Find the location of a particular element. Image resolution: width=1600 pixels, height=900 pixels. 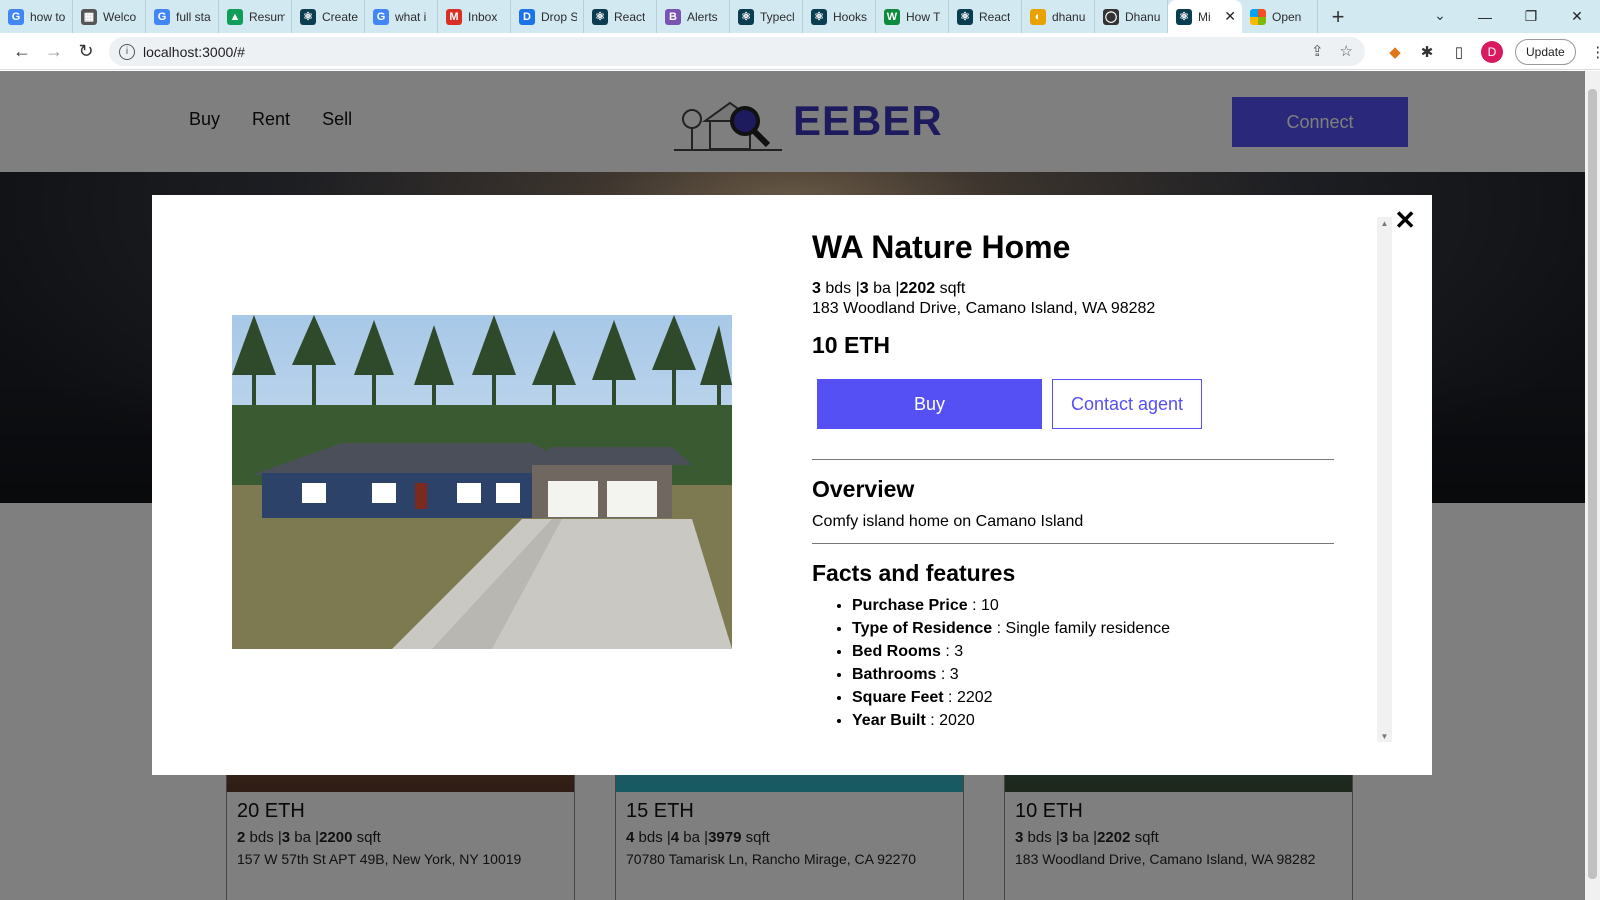

extension-area: ◆ ✱ ▯ D Update ⋮ is located at coordinates (1492, 51).